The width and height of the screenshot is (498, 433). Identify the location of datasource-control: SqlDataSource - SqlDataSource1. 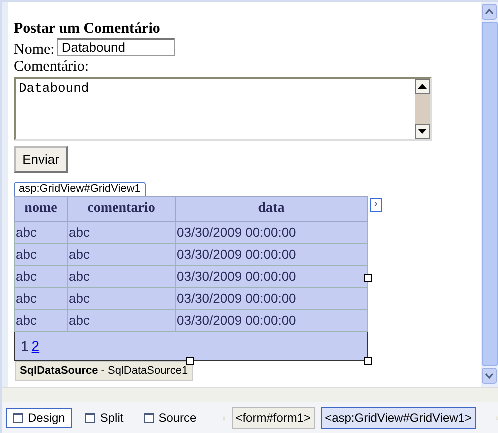
(104, 371).